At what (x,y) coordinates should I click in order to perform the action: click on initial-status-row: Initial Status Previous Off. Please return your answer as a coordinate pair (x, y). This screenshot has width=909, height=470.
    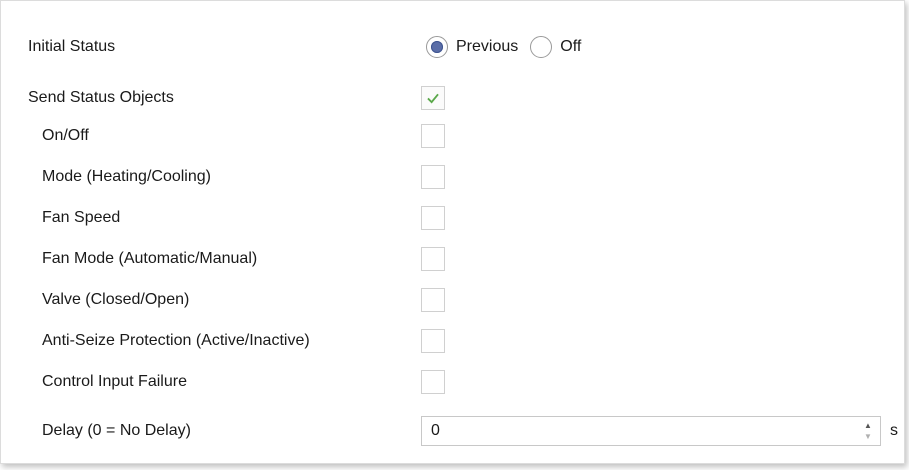
    Looking at the image, I should click on (452, 47).